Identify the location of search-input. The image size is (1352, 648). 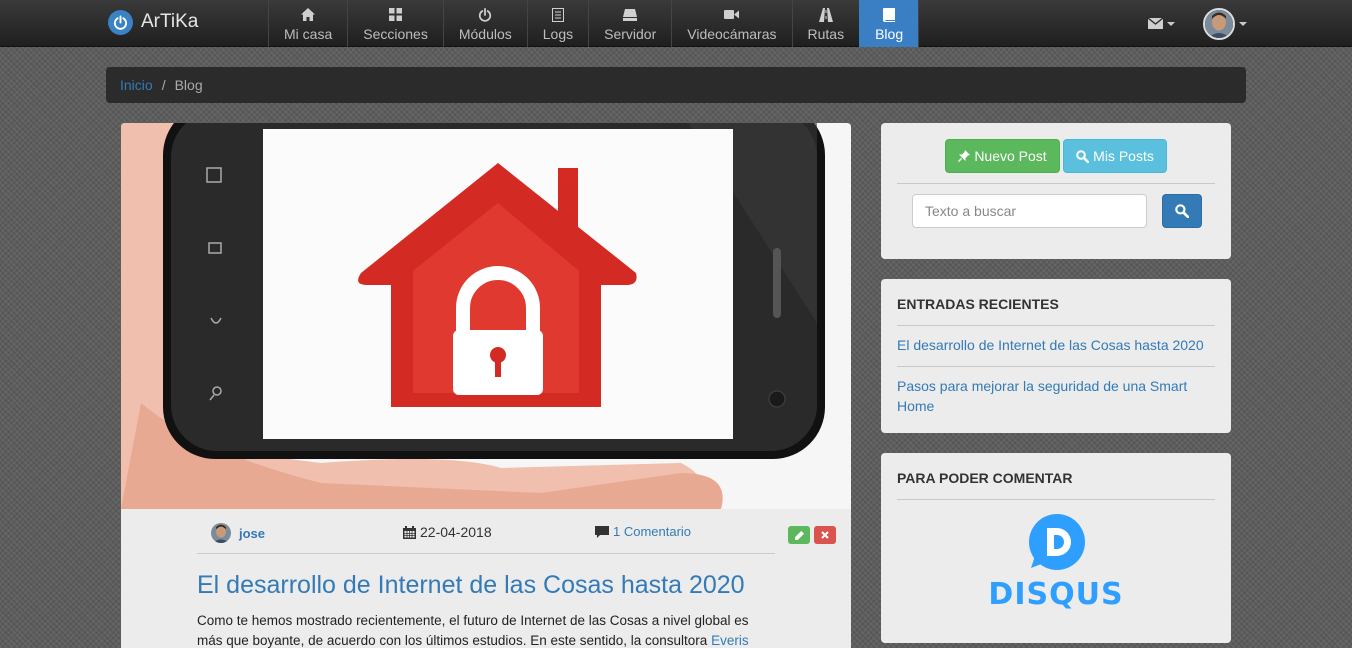
(1029, 211).